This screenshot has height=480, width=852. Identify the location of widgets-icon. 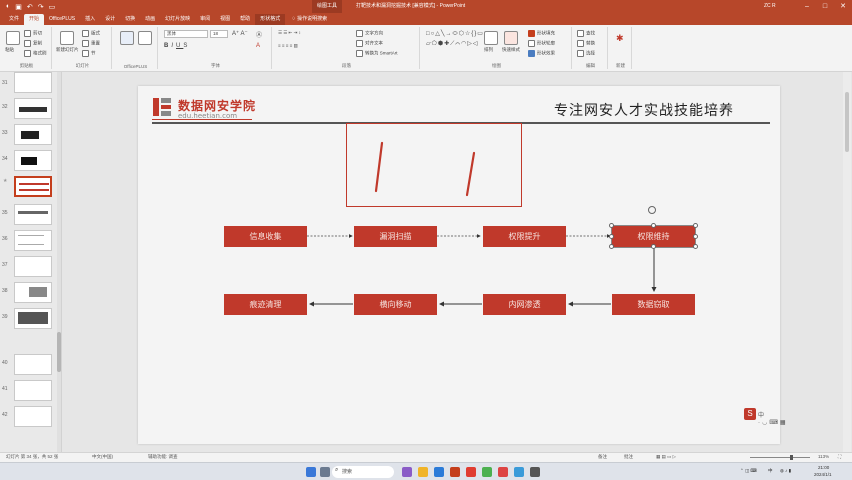
(325, 472).